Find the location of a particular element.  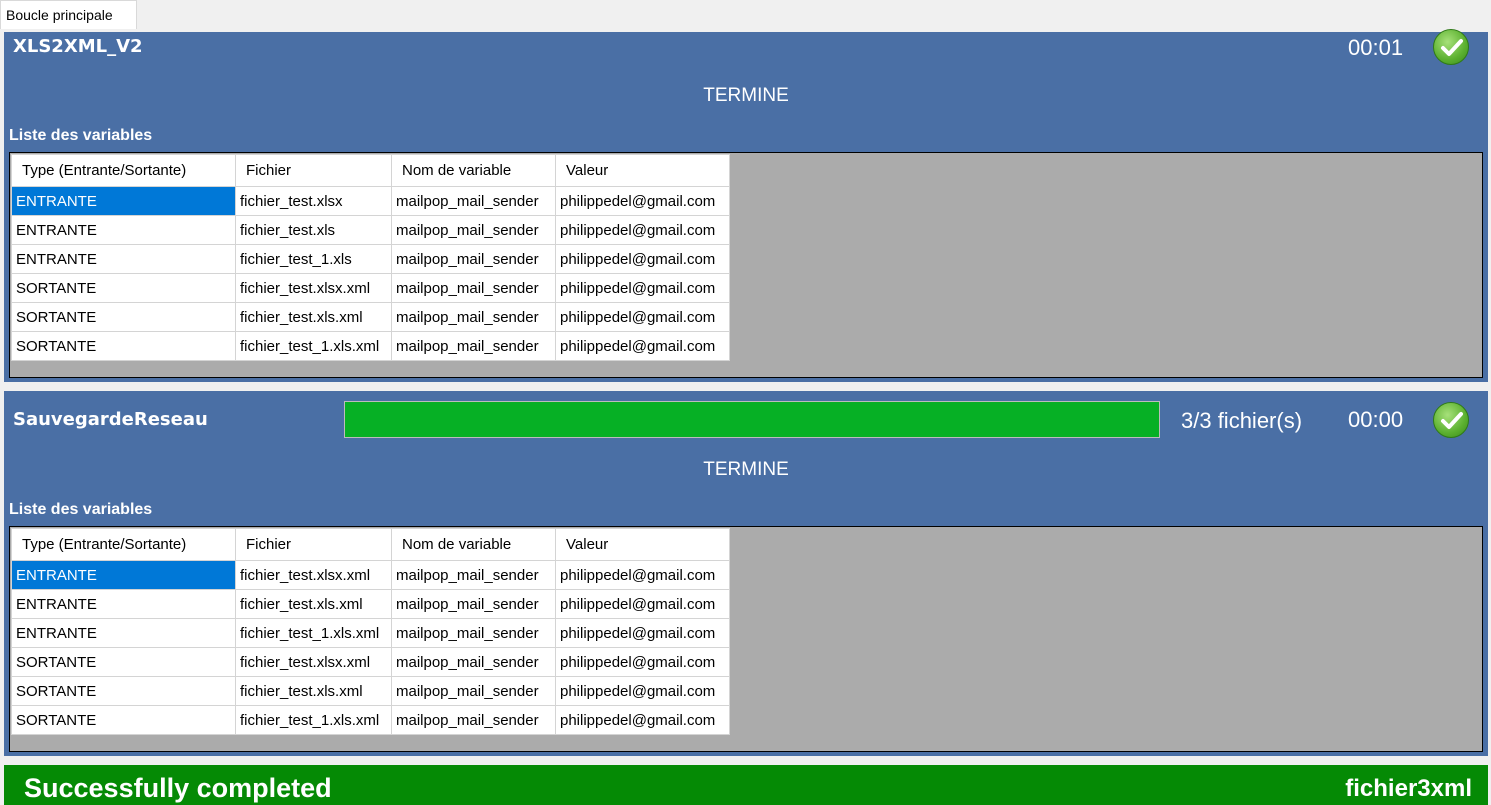

current-file-label: fichier3xml is located at coordinates (1408, 788).